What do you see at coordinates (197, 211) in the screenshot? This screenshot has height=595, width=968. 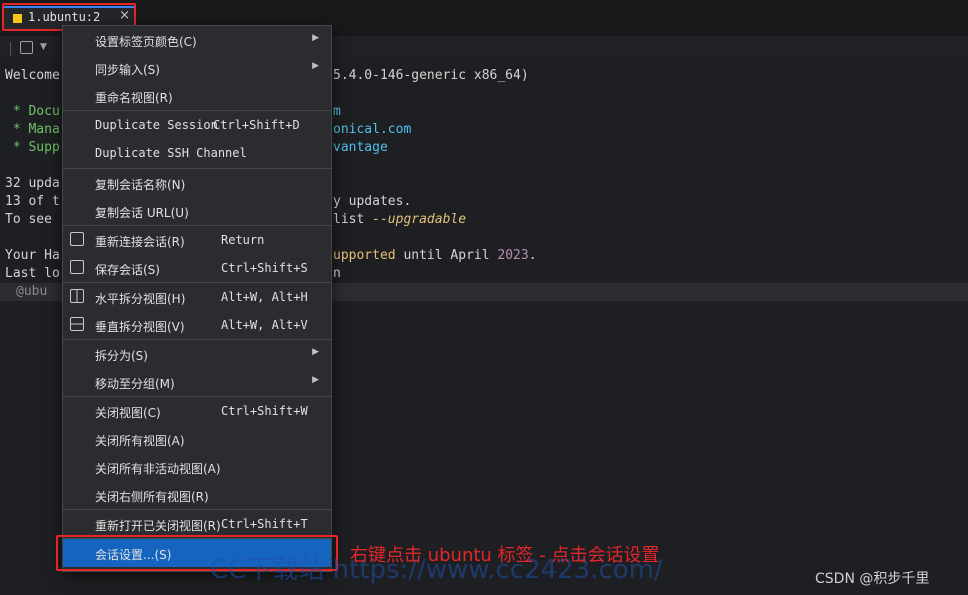 I see `menu-item-copy-session-url: 复制会话 URL(U)` at bounding box center [197, 211].